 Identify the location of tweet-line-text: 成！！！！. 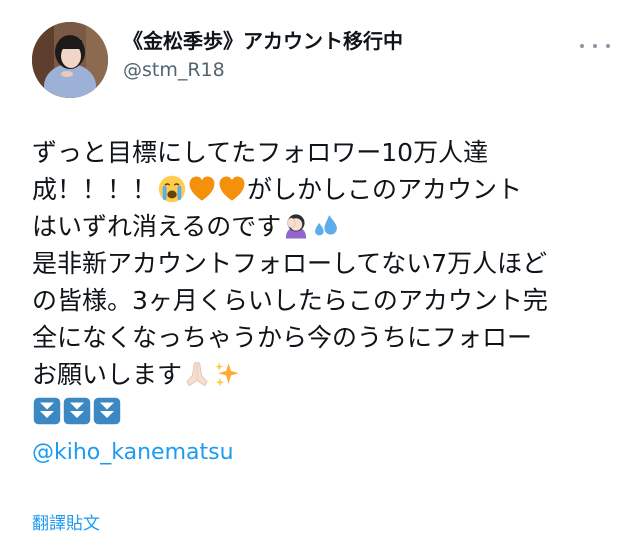
(95, 189).